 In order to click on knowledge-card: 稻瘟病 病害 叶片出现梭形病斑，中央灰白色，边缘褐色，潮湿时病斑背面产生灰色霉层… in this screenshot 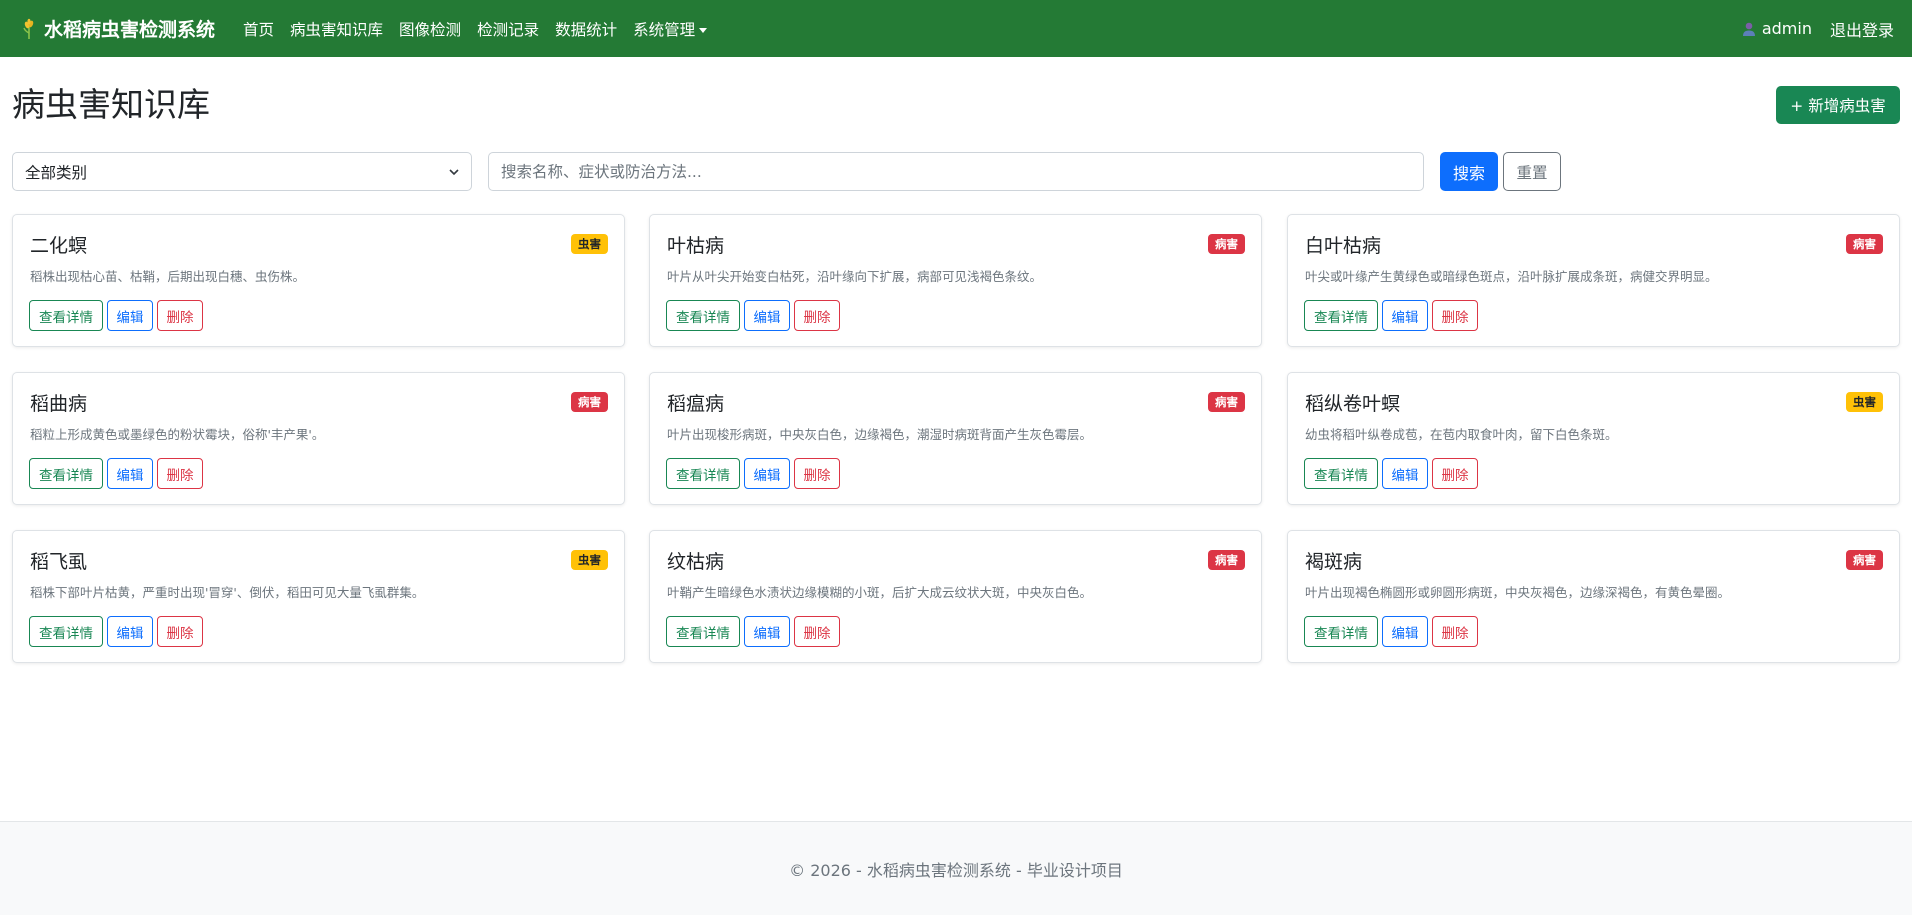, I will do `click(955, 438)`.